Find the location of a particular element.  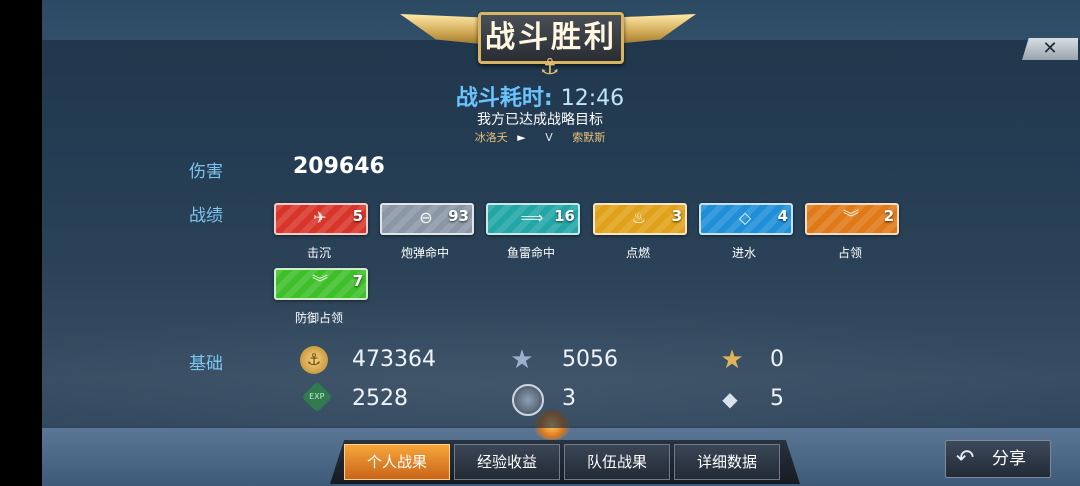

achievement-badge: ◇ 4 is located at coordinates (746, 219).